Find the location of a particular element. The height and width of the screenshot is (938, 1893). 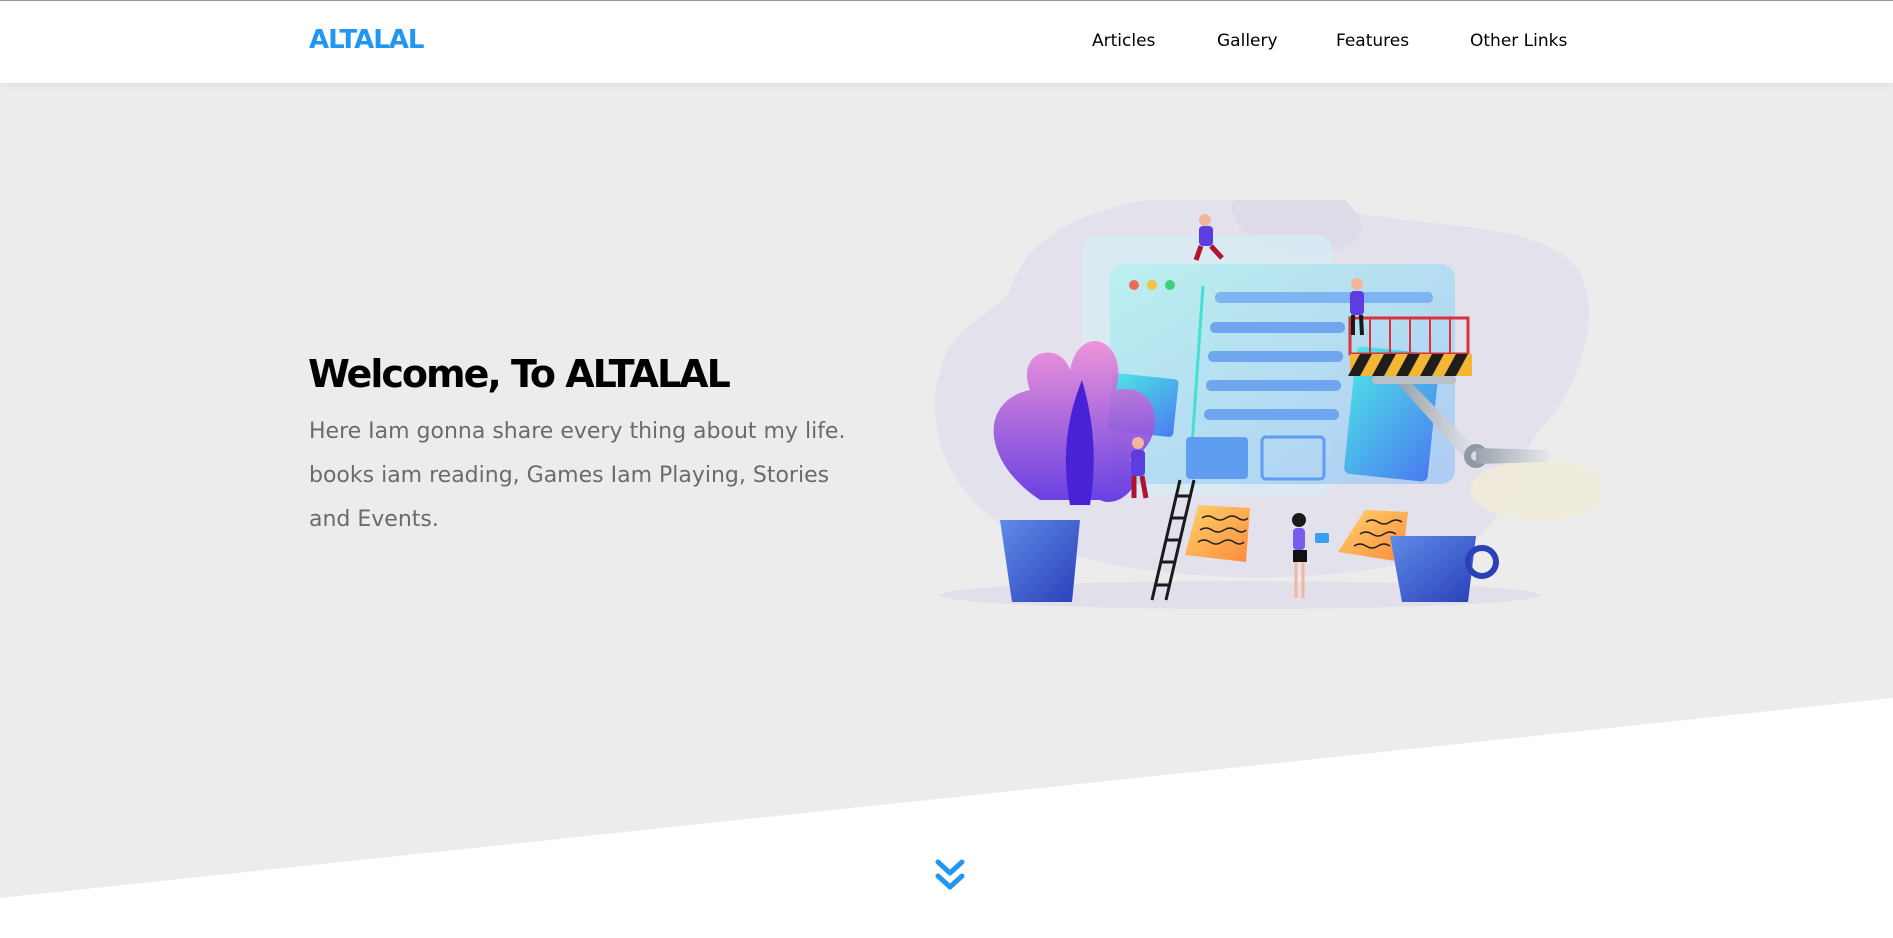

nav-item-features: Features is located at coordinates (1372, 41).